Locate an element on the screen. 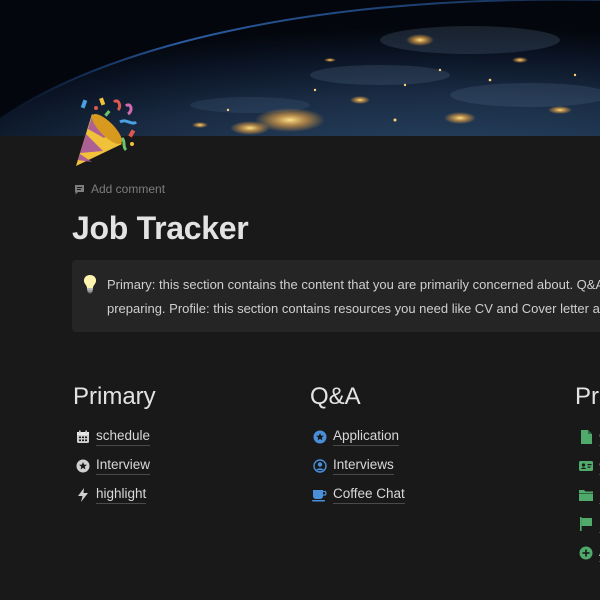 The image size is (600, 600). link-label: schedule is located at coordinates (123, 437).